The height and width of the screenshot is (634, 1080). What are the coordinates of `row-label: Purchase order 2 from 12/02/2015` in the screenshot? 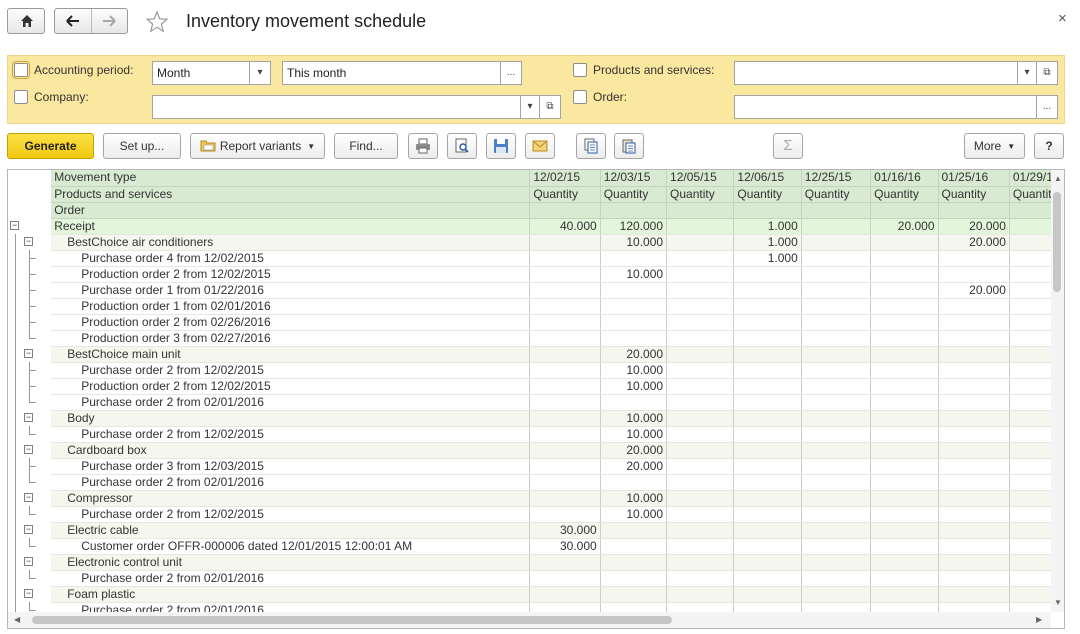 It's located at (290, 514).